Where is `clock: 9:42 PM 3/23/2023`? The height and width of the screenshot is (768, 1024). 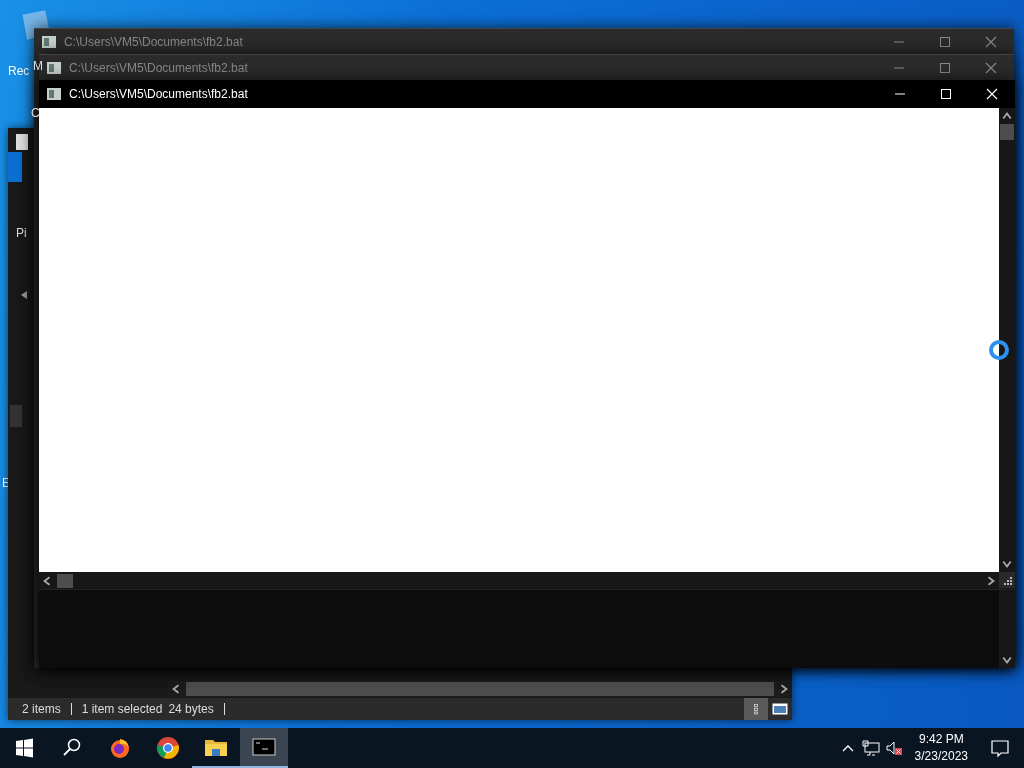
clock: 9:42 PM 3/23/2023 is located at coordinates (941, 748).